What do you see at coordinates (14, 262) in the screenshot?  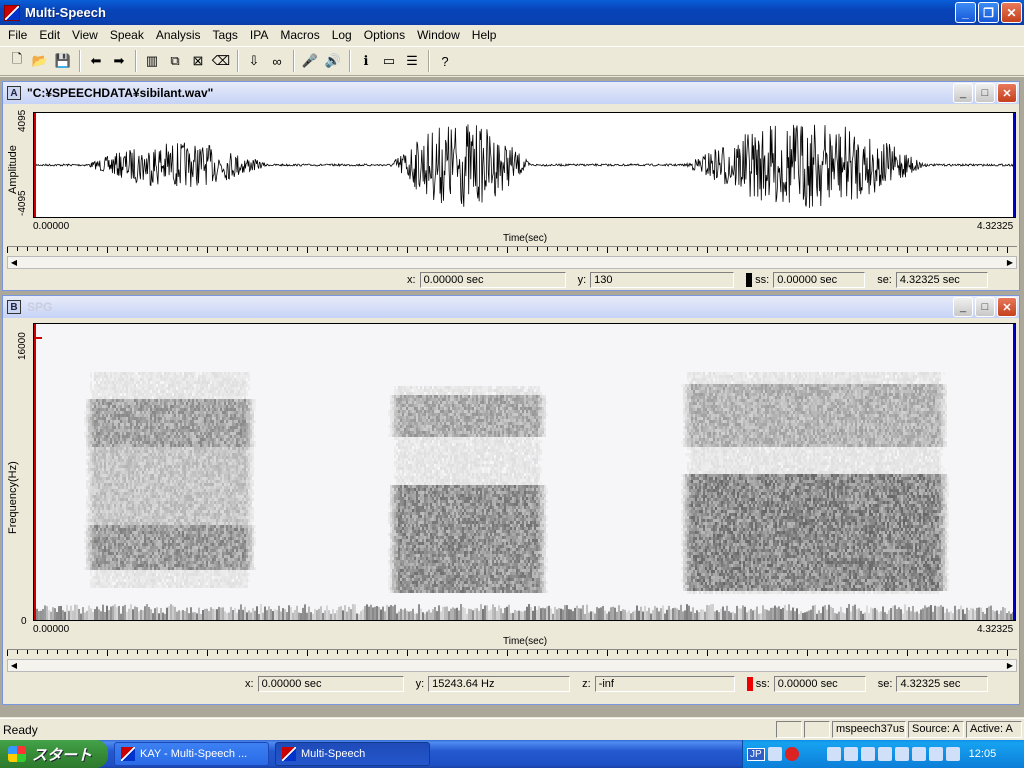 I see `scroll-left-icon: ◀` at bounding box center [14, 262].